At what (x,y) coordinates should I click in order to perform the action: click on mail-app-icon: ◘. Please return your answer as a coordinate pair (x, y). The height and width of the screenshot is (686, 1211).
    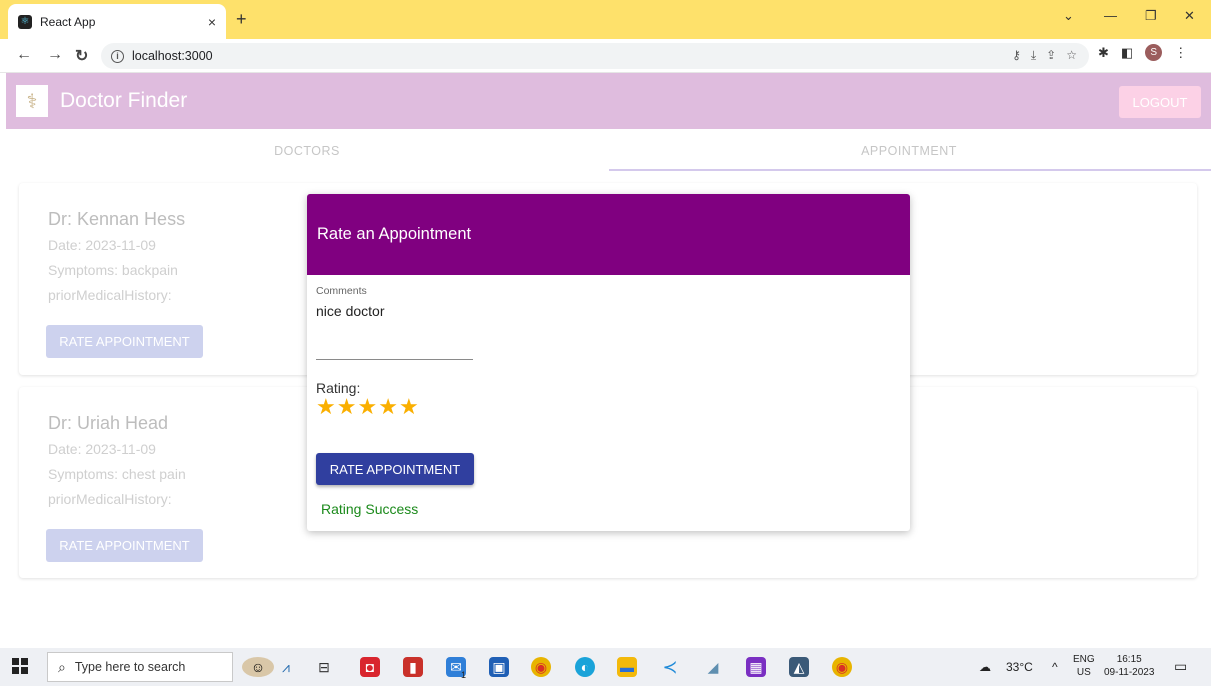
    Looking at the image, I should click on (370, 667).